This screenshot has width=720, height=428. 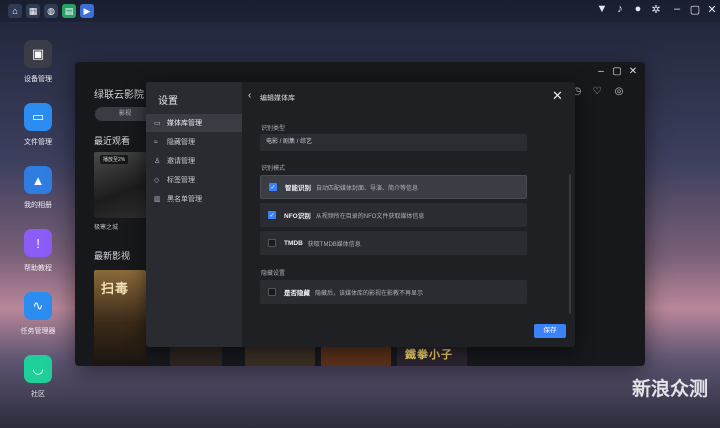 What do you see at coordinates (695, 9) in the screenshot?
I see `maximize-icon: ▢` at bounding box center [695, 9].